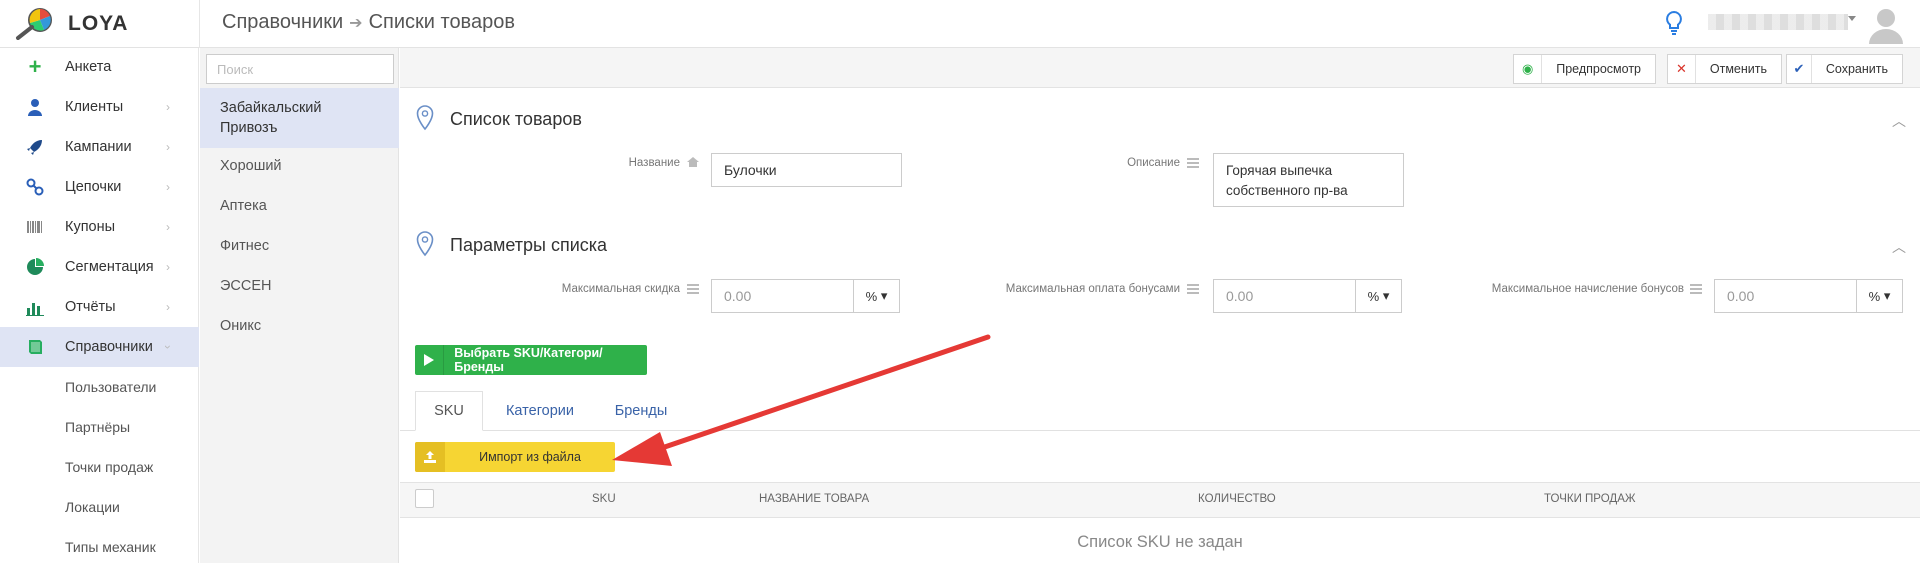 The height and width of the screenshot is (563, 1920). I want to click on max-discount-input: 0.00 % ▾, so click(805, 296).